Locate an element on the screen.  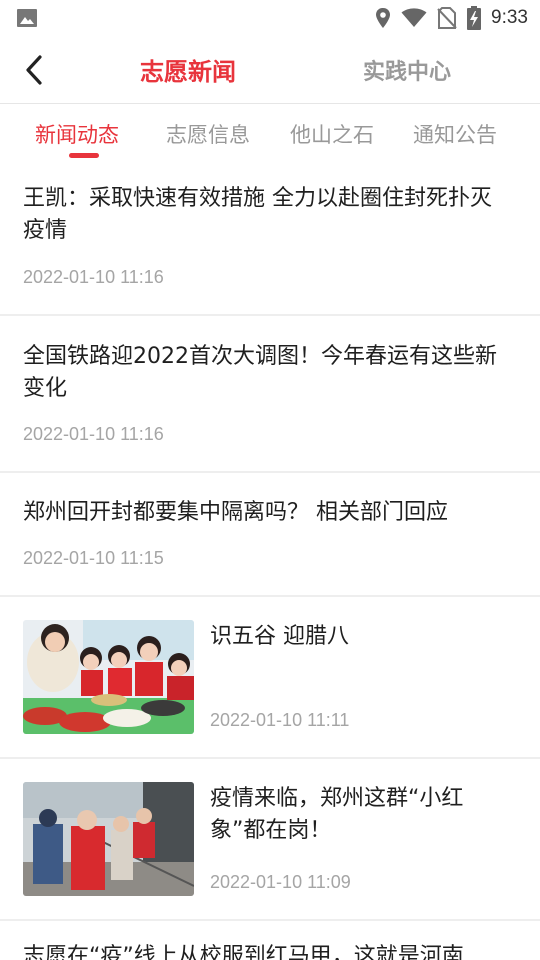
news-date: 2022-01-10 11:15 is located at coordinates (93, 558).